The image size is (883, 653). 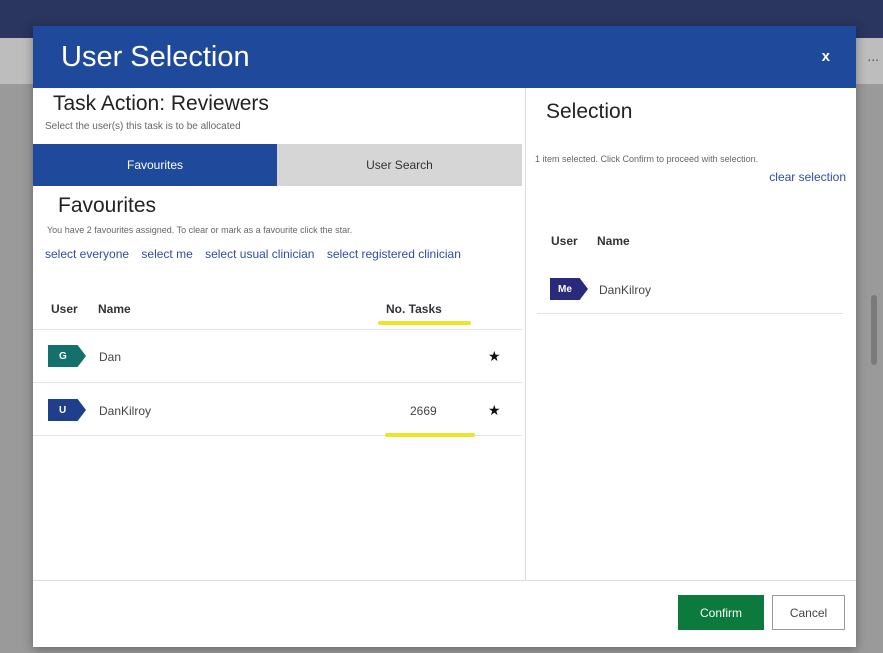 What do you see at coordinates (161, 103) in the screenshot?
I see `task-action-heading: Task Action: Reviewers` at bounding box center [161, 103].